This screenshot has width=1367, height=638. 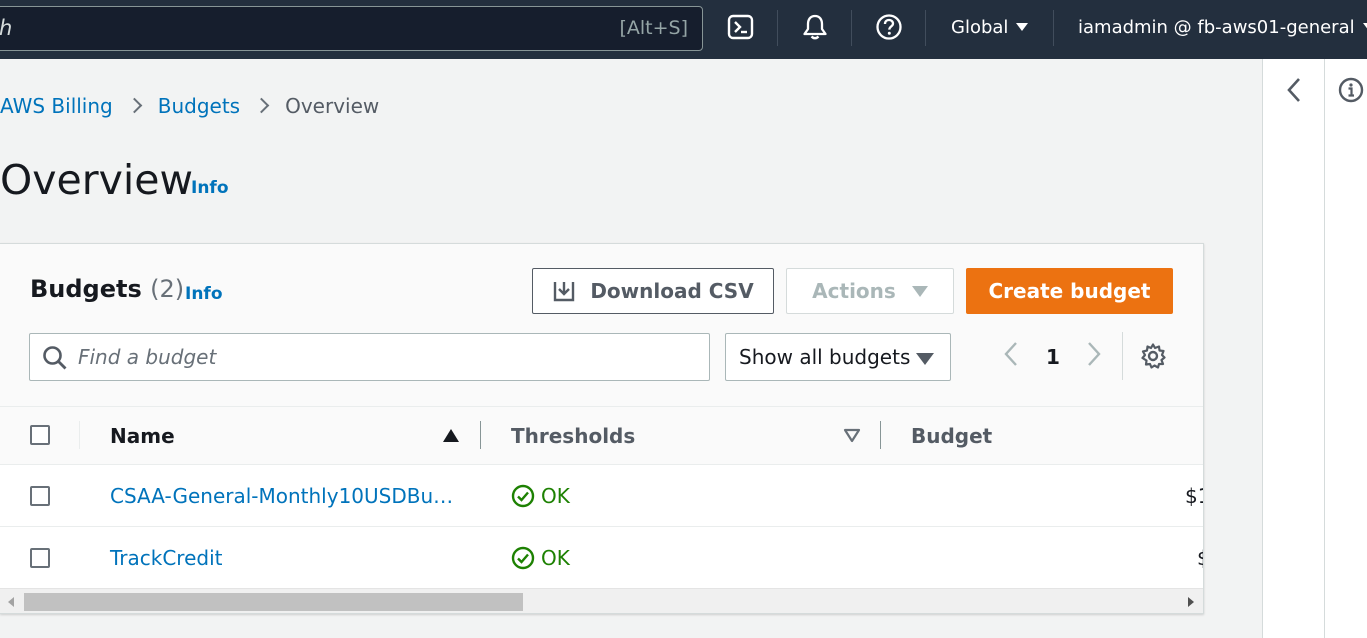 I want to click on actions-dropdown-button: Actions, so click(x=870, y=291).